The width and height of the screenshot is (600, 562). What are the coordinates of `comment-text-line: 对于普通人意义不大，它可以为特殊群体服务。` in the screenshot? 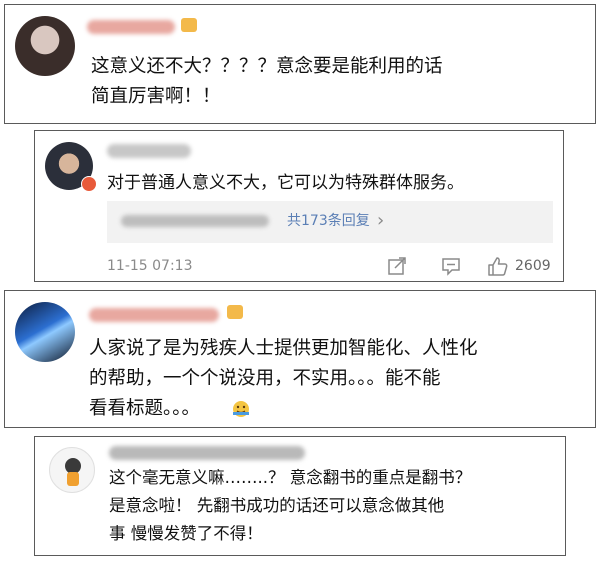 It's located at (285, 183).